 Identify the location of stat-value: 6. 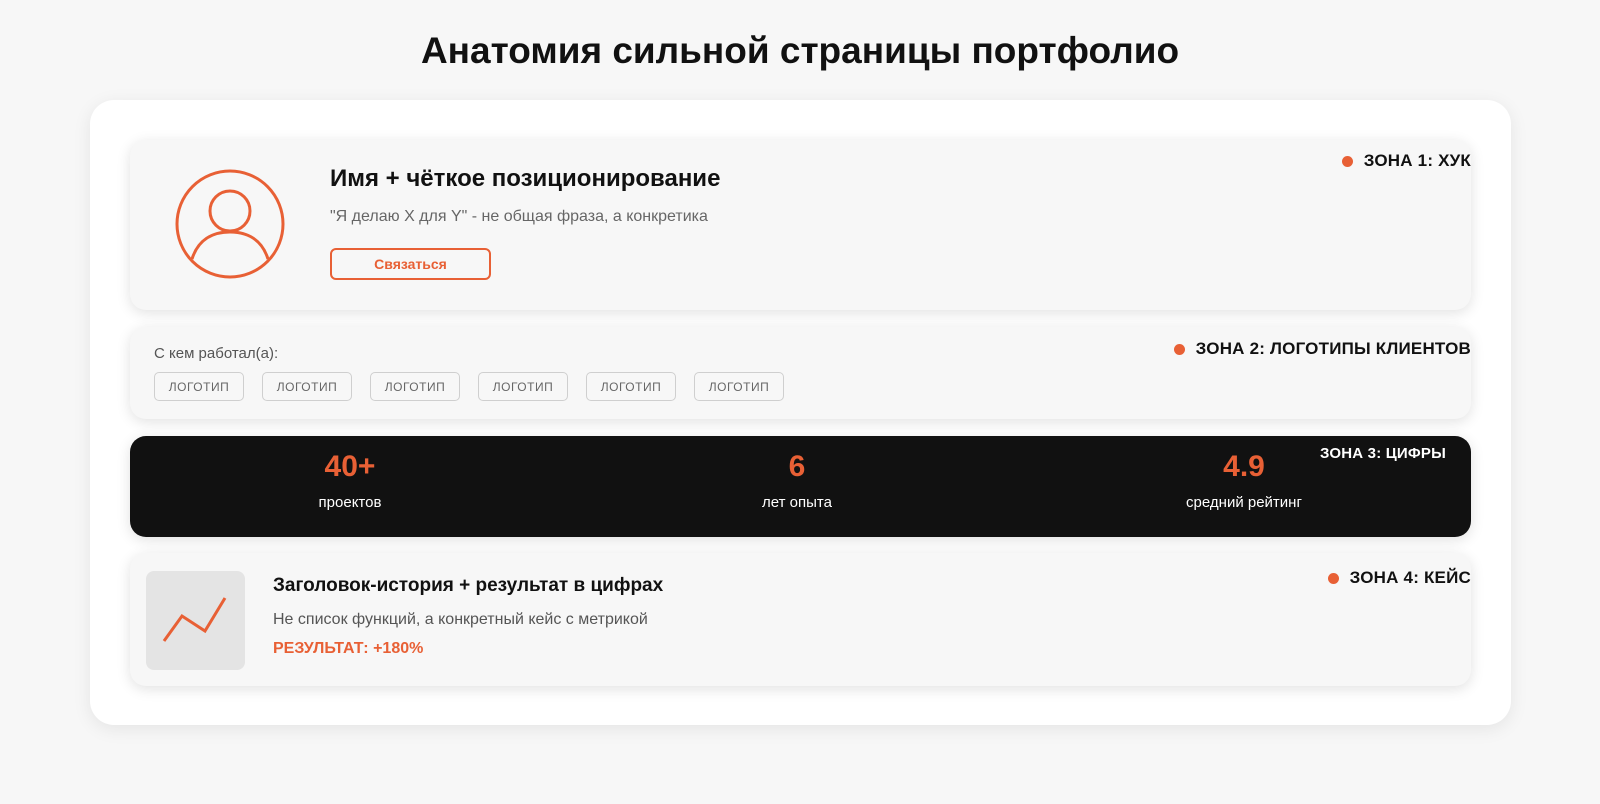
(797, 466).